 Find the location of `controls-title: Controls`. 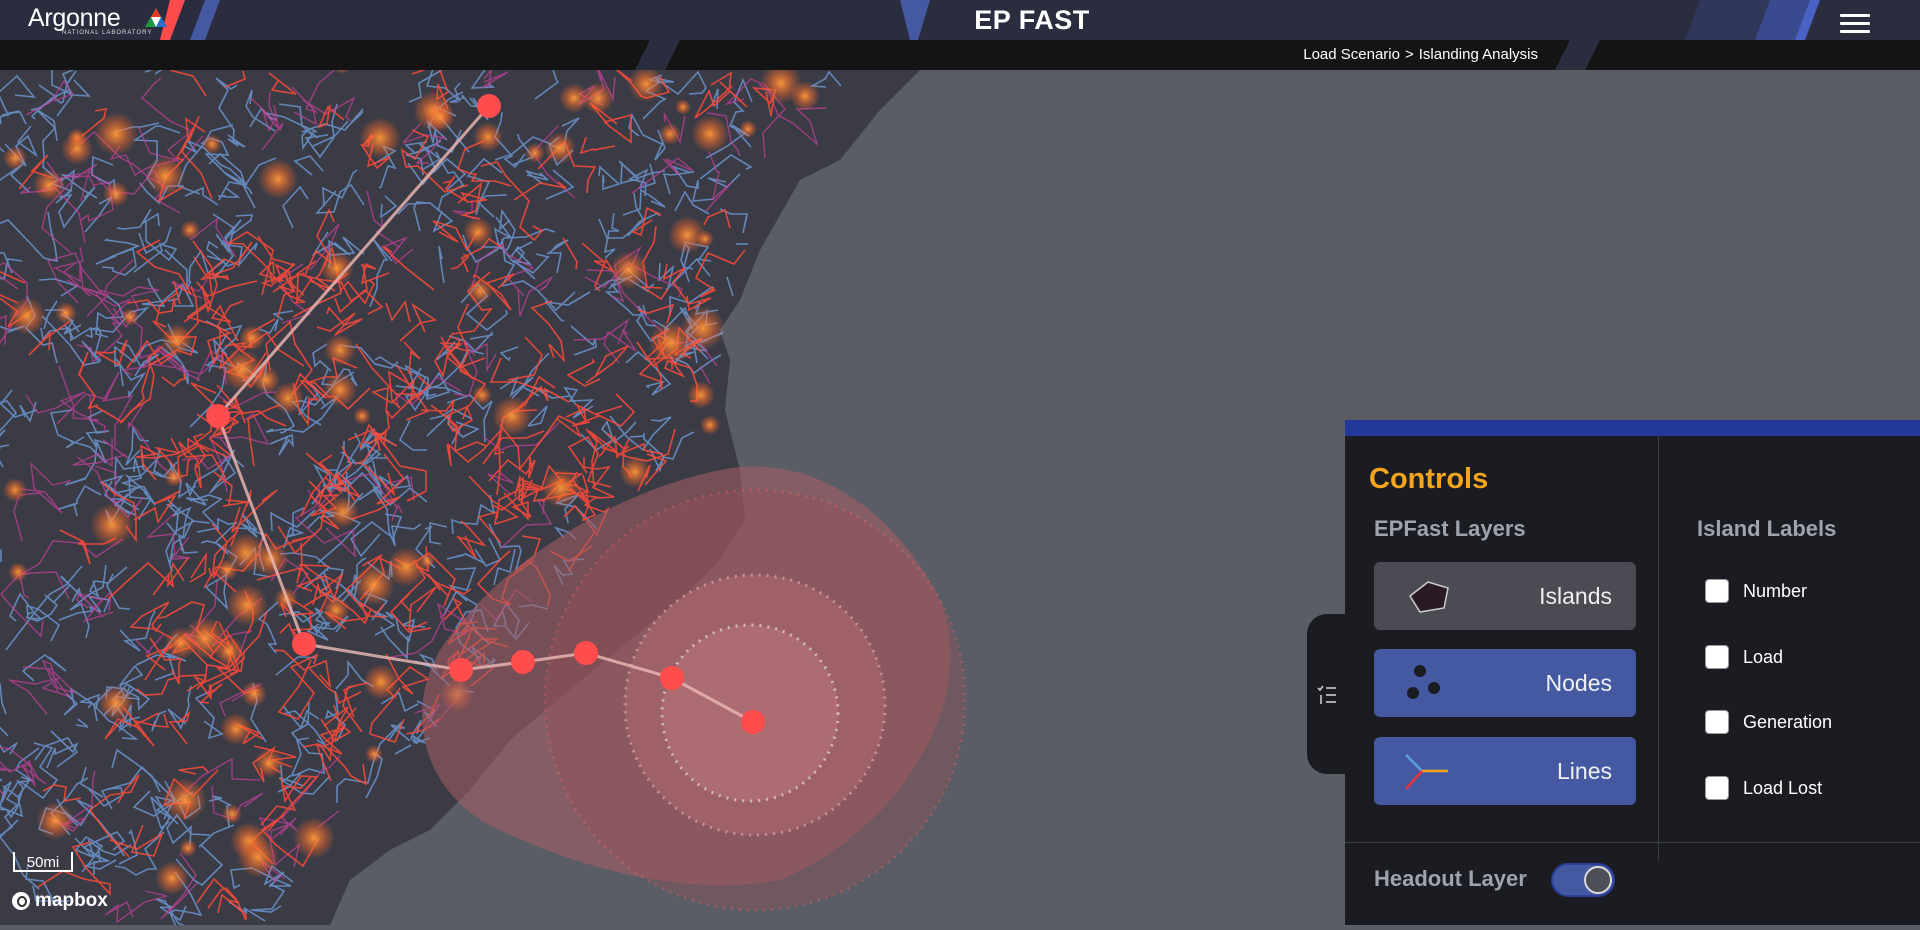

controls-title: Controls is located at coordinates (1429, 479).